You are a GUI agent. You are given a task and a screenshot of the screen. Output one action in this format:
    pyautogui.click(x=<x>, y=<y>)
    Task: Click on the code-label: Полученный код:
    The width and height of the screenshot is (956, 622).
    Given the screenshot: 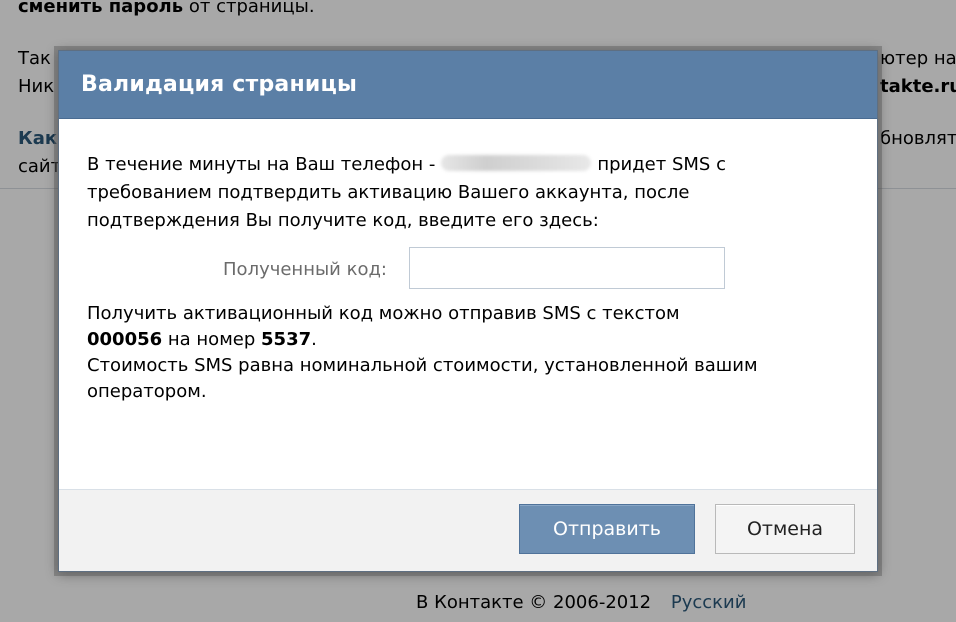 What is the action you would take?
    pyautogui.click(x=305, y=269)
    